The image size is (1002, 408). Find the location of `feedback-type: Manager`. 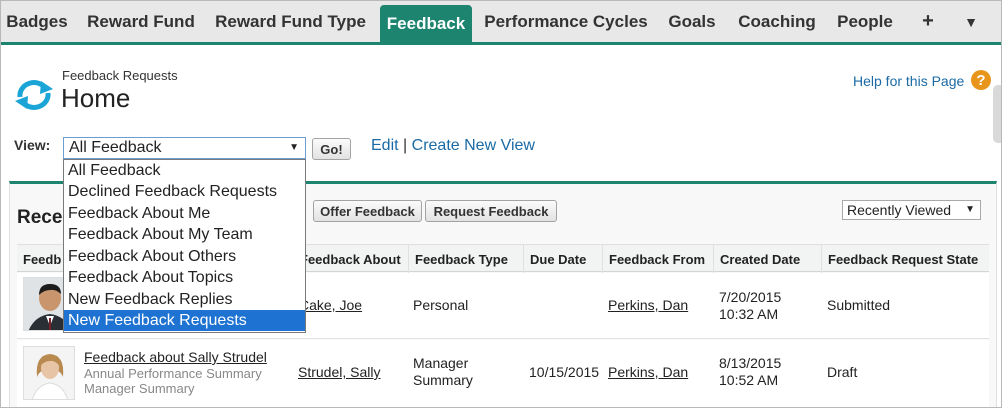

feedback-type: Manager is located at coordinates (441, 363).